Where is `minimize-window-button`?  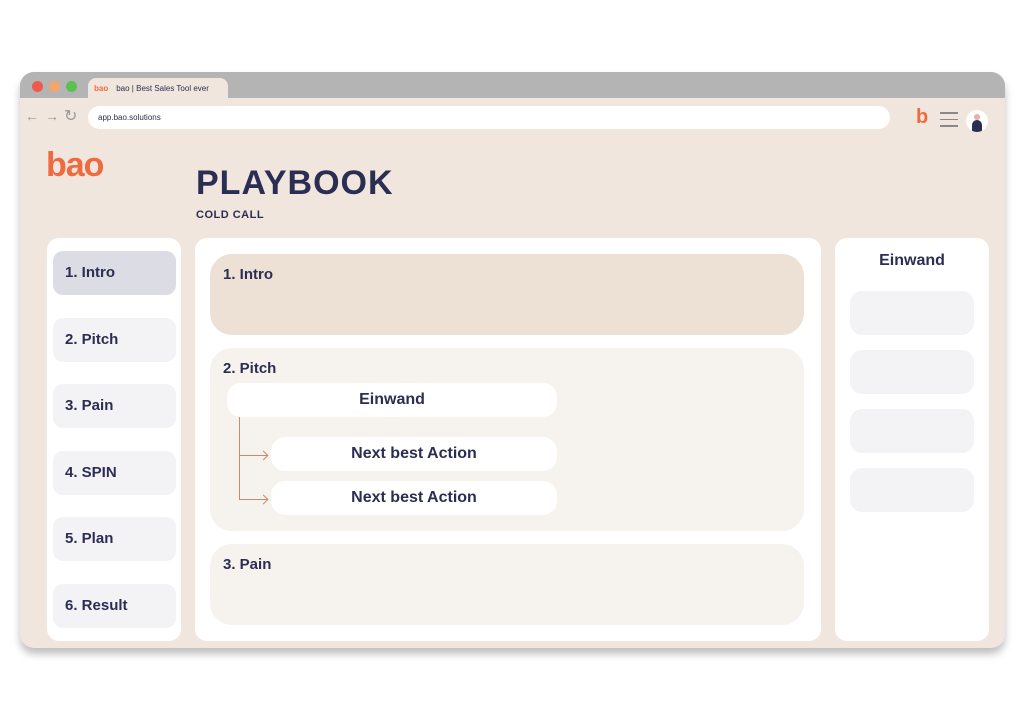 minimize-window-button is located at coordinates (54, 86).